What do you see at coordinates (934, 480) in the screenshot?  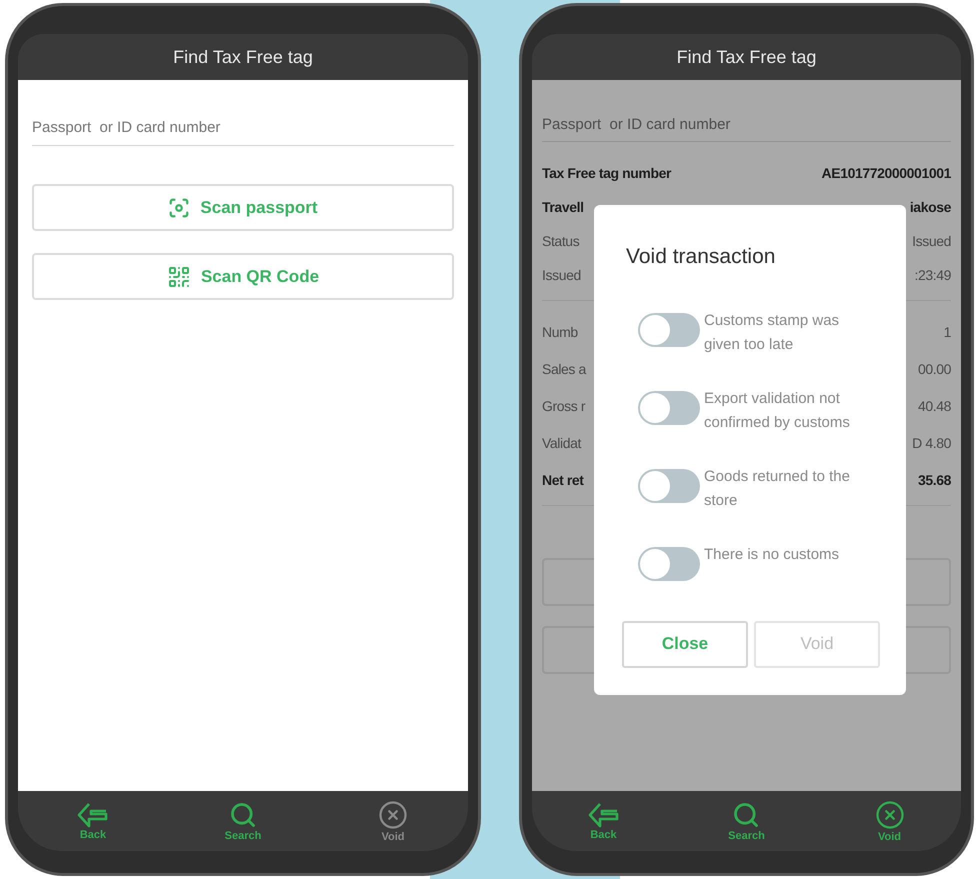 I see `detail-value: 35.68` at bounding box center [934, 480].